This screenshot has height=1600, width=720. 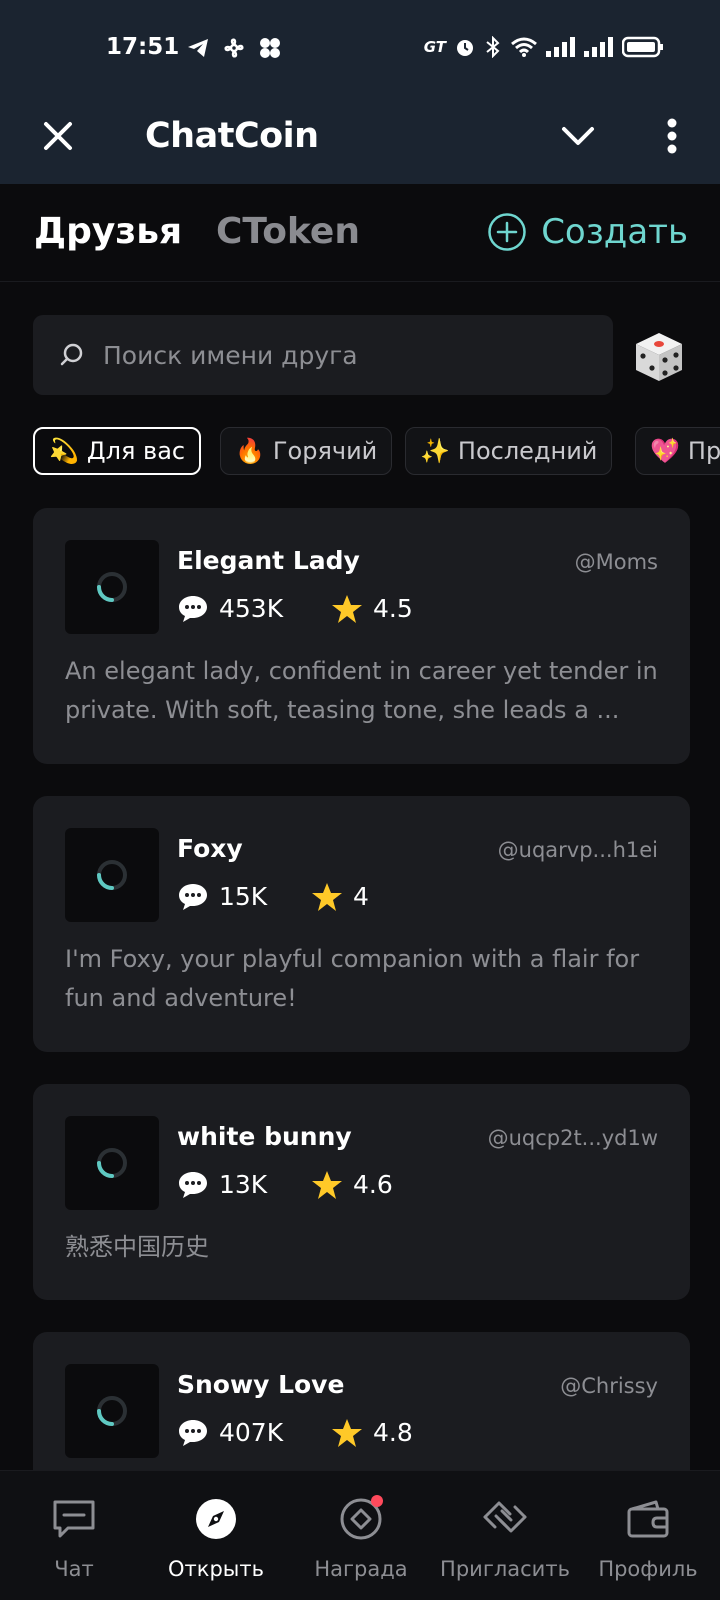 I want to click on invite-icon, so click(x=505, y=1519).